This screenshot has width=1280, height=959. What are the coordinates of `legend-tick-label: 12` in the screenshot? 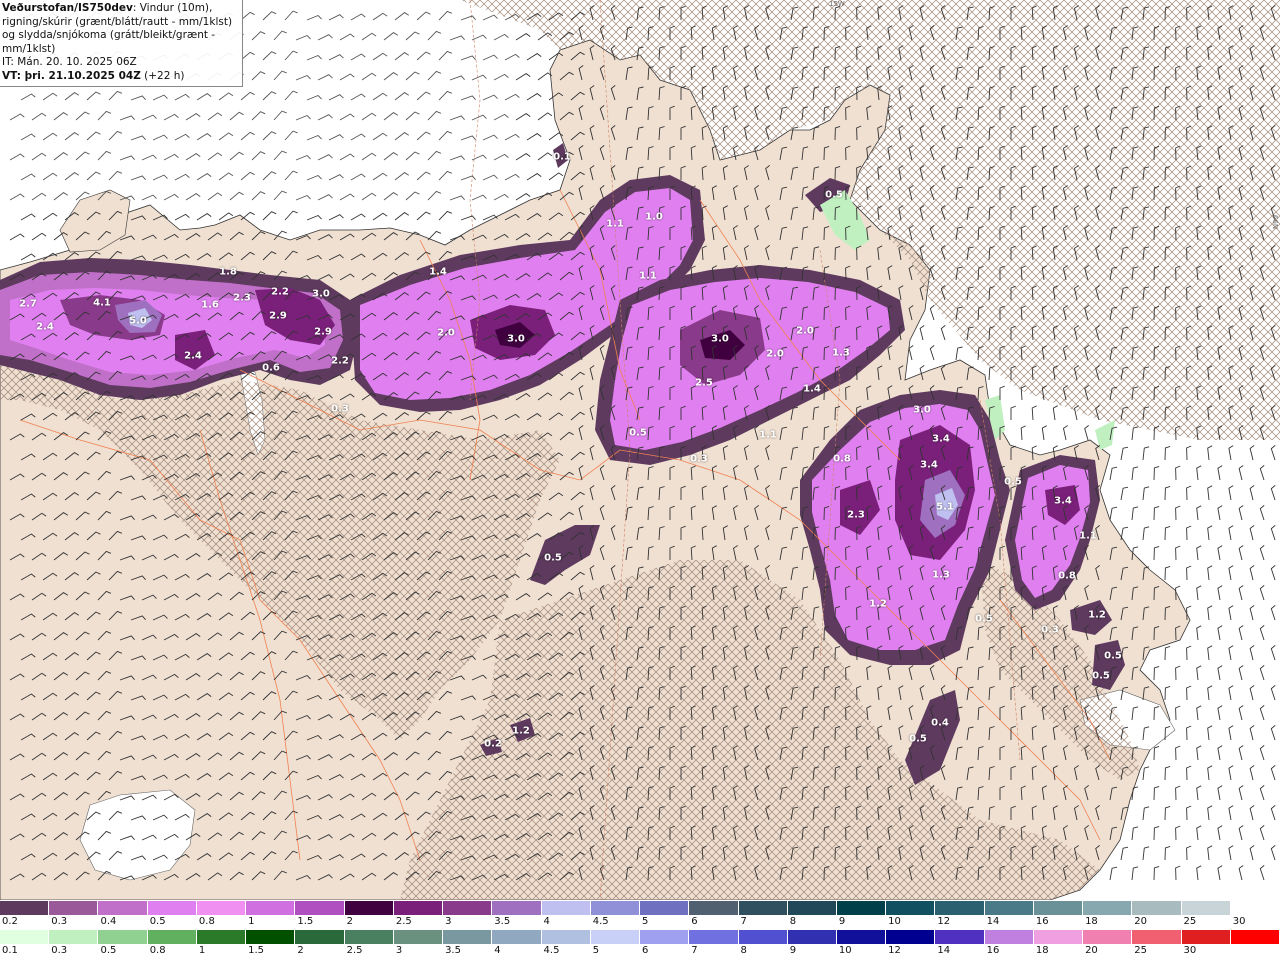 It's located at (944, 921).